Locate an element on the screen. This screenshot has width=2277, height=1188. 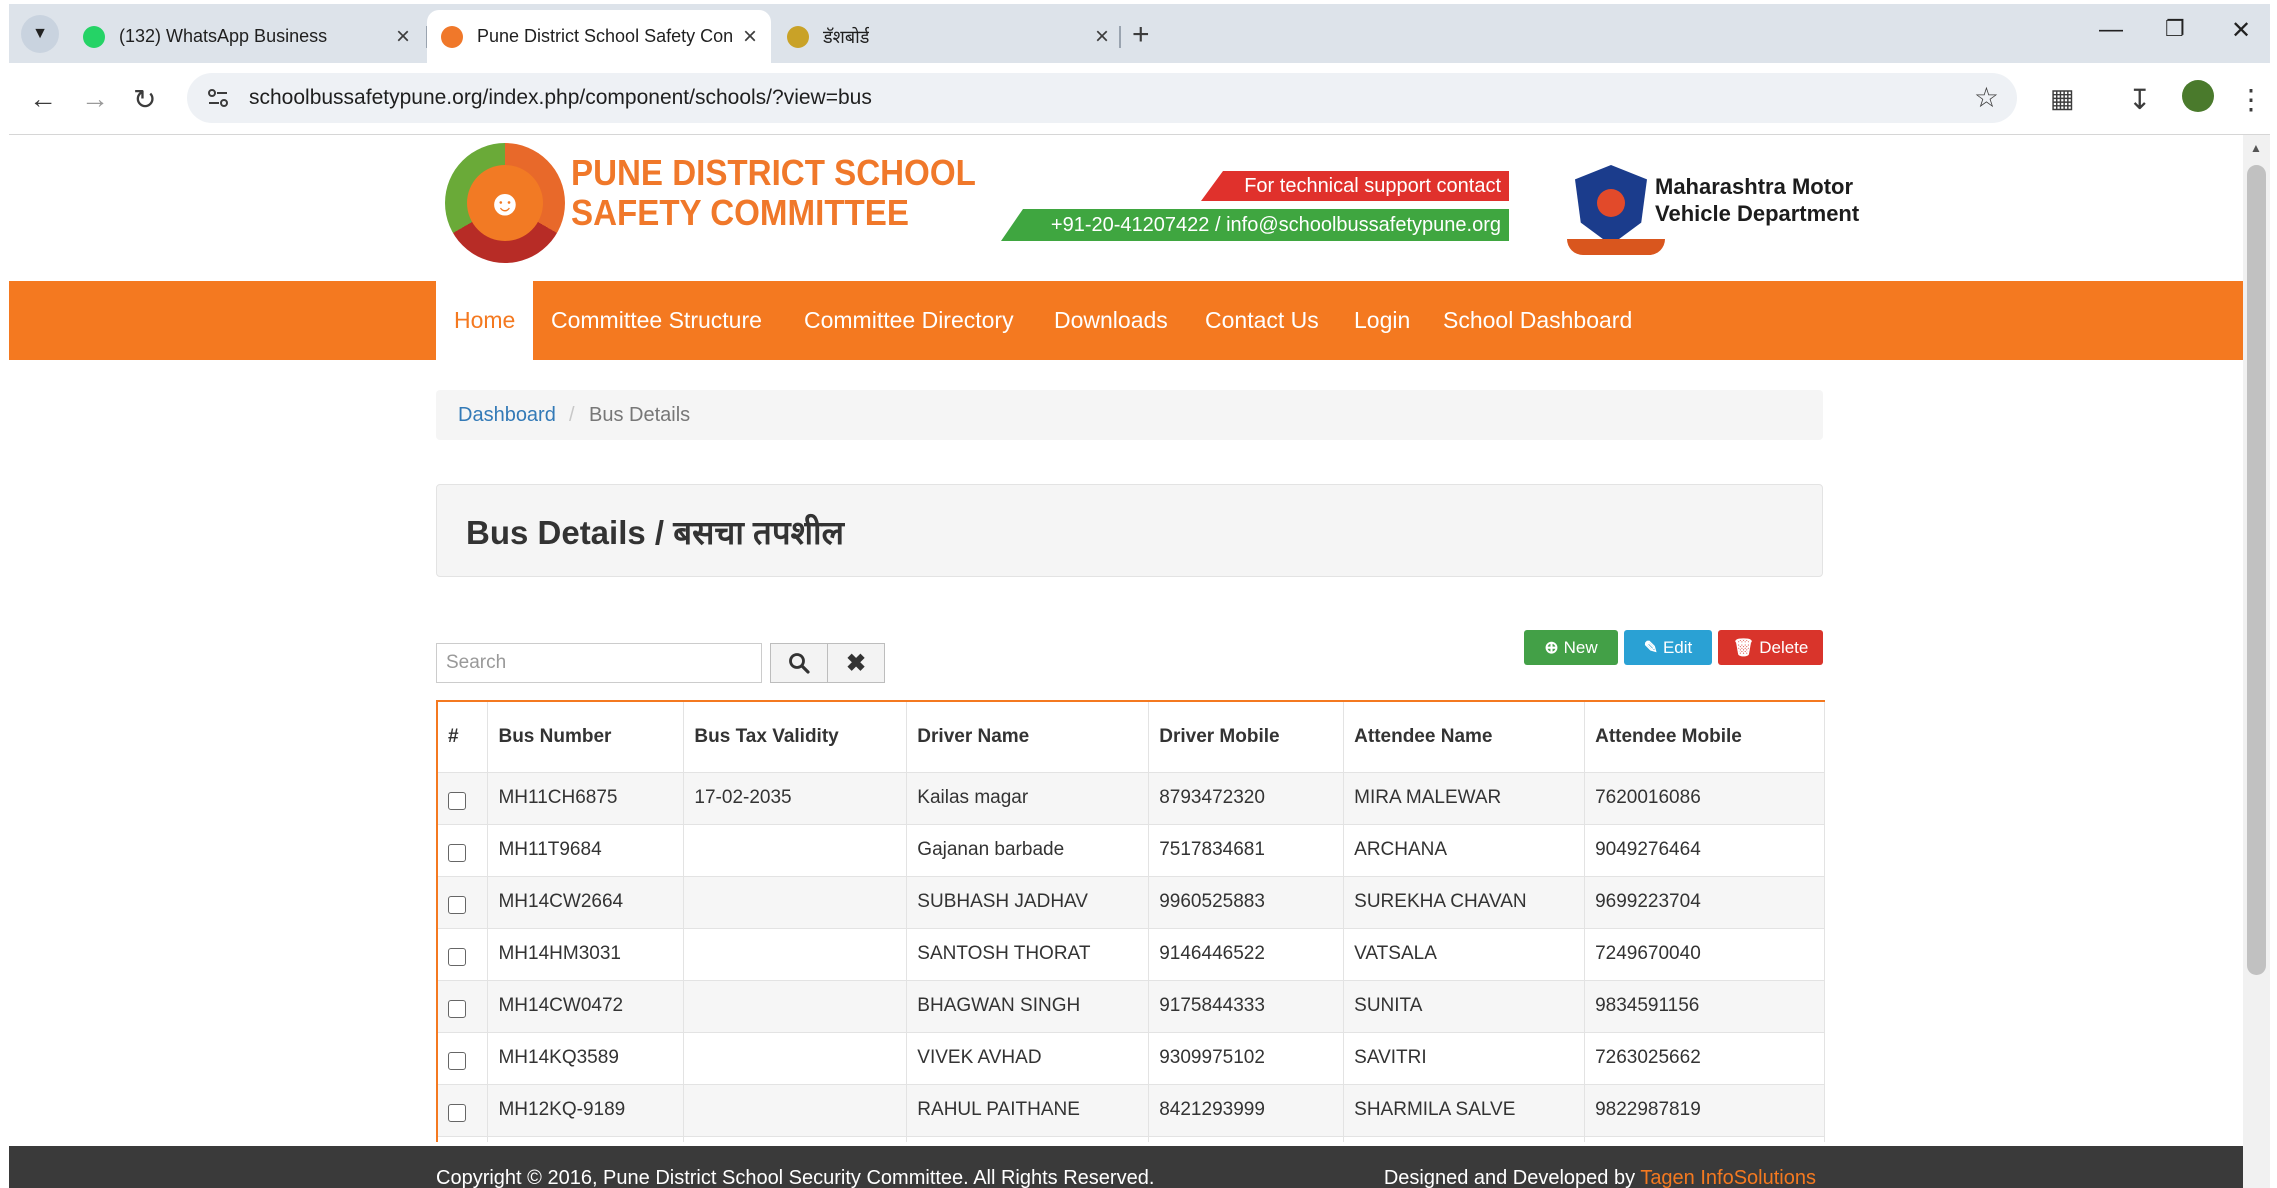
nav-committee-structure: Committee Structure is located at coordinates (656, 320).